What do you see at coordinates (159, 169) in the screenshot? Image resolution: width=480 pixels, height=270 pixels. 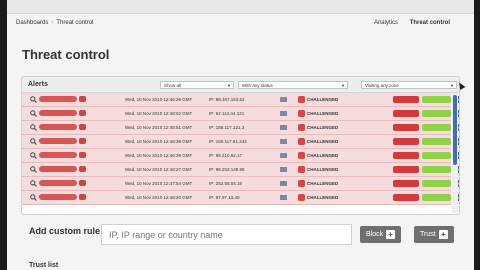 I see `alert-datetime: Wed, 10 Nov 2010 12:48:27 GMT` at bounding box center [159, 169].